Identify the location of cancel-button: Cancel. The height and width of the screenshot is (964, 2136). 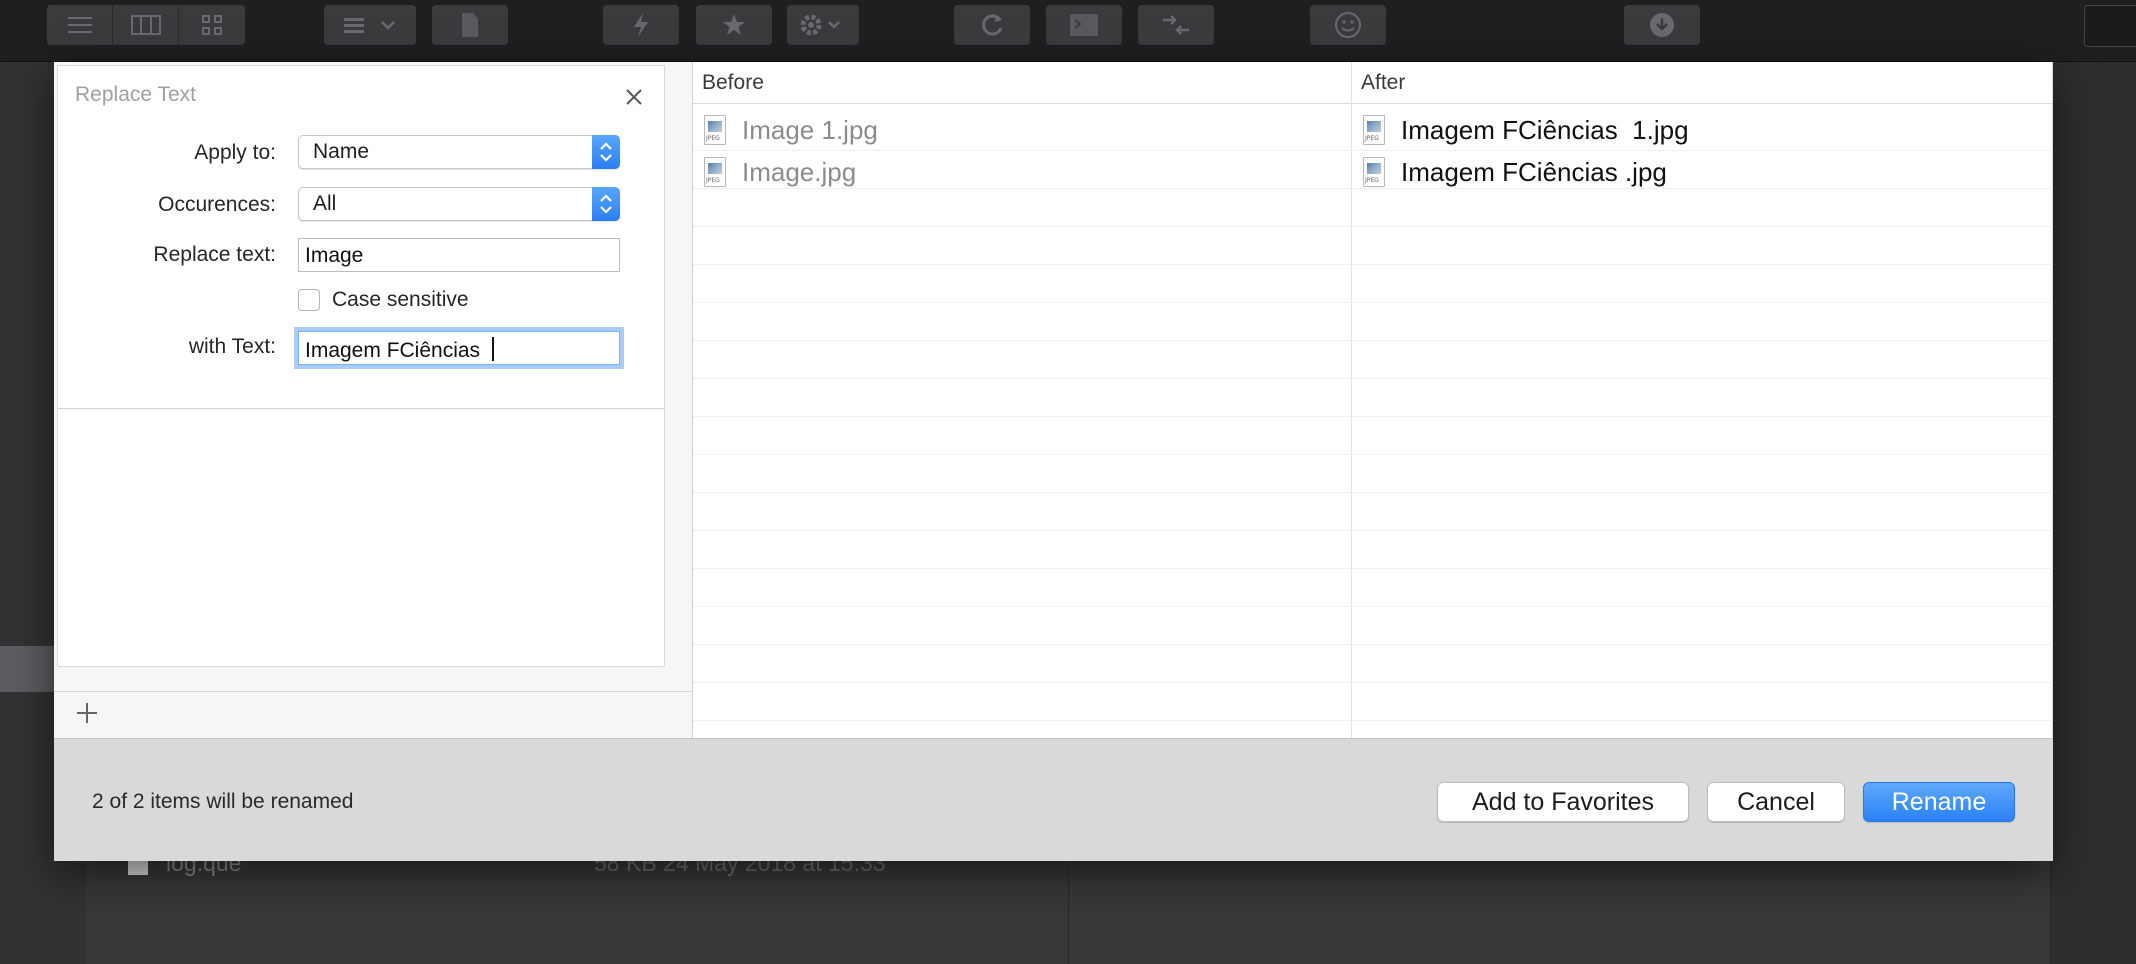
(1776, 802).